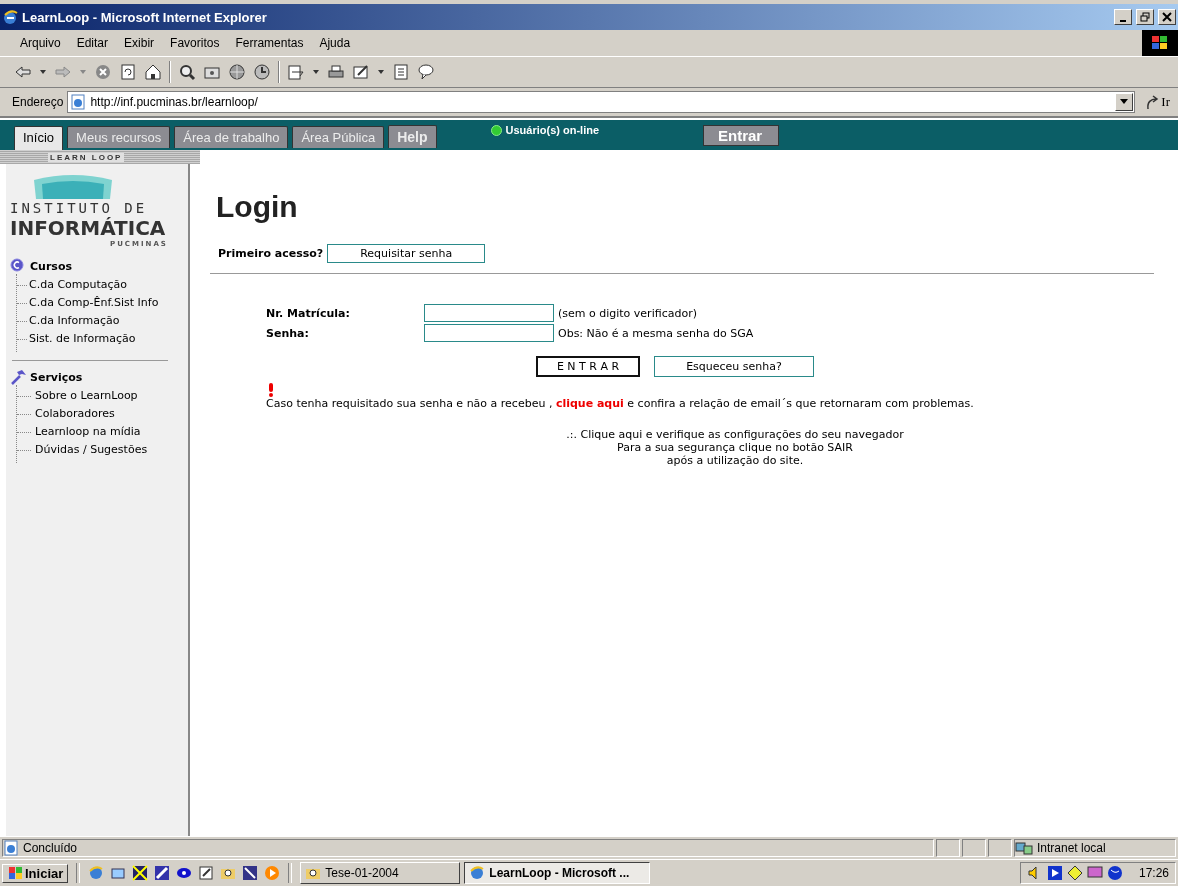 The width and height of the screenshot is (1178, 886). What do you see at coordinates (336, 72) in the screenshot?
I see `print-icon` at bounding box center [336, 72].